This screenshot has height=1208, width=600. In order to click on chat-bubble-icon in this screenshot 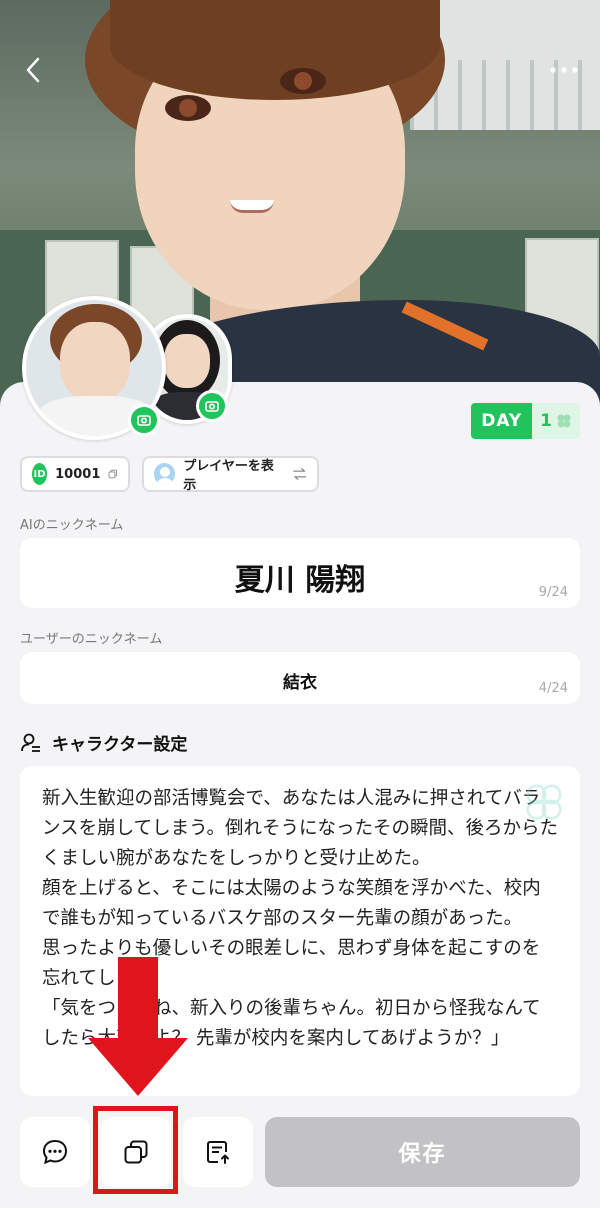, I will do `click(55, 1152)`.